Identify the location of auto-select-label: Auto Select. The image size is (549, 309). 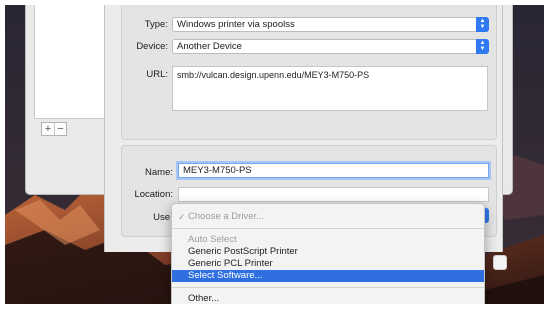
(212, 239).